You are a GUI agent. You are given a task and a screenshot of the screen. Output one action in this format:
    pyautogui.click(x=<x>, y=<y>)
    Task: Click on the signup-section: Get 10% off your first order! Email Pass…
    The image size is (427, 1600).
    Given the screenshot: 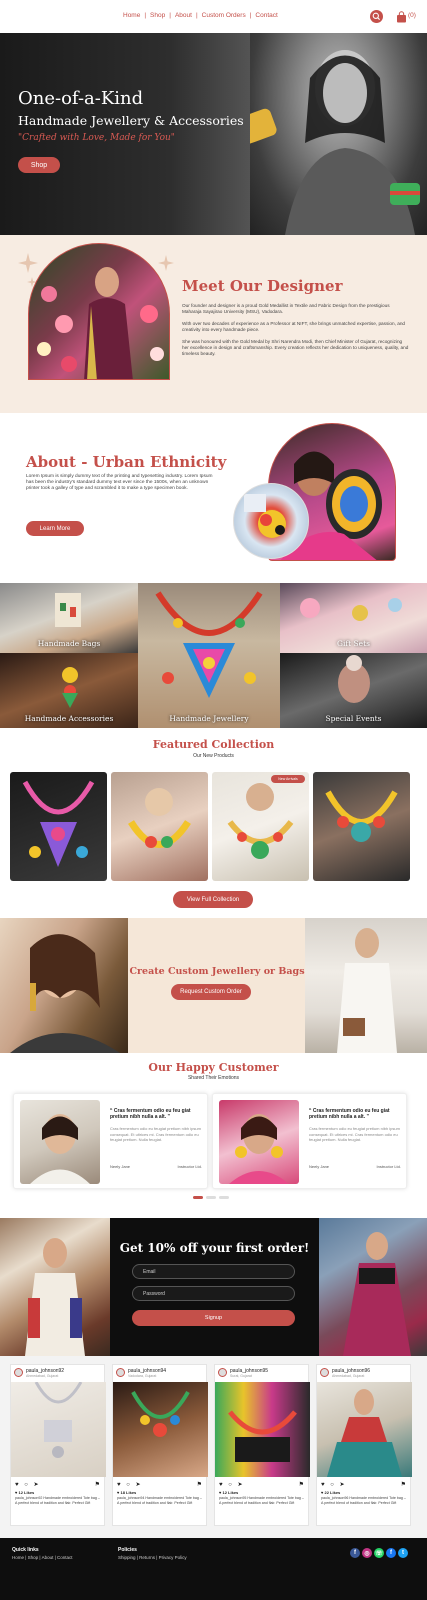 What is the action you would take?
    pyautogui.click(x=213, y=1287)
    